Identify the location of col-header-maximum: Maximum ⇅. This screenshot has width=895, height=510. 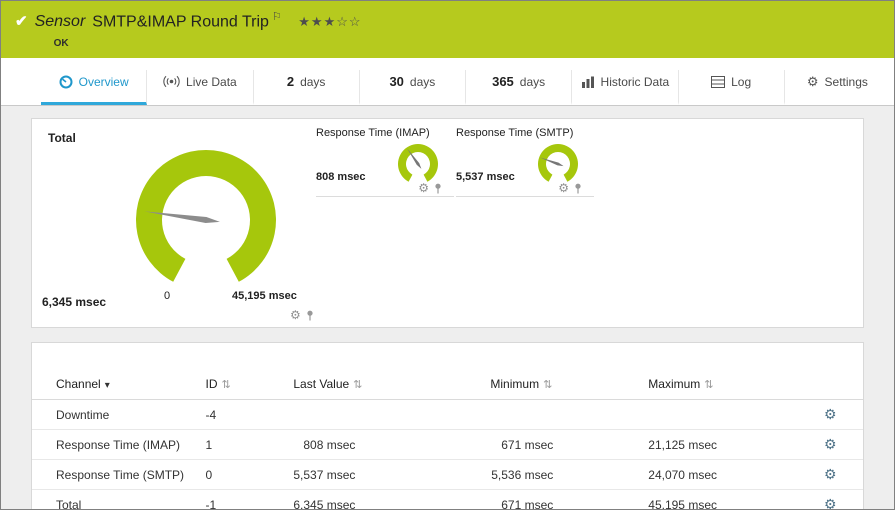
(729, 385).